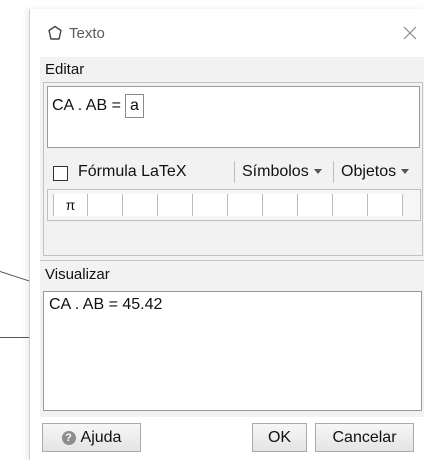 The width and height of the screenshot is (425, 460). What do you see at coordinates (68, 437) in the screenshot?
I see `question-icon: ?` at bounding box center [68, 437].